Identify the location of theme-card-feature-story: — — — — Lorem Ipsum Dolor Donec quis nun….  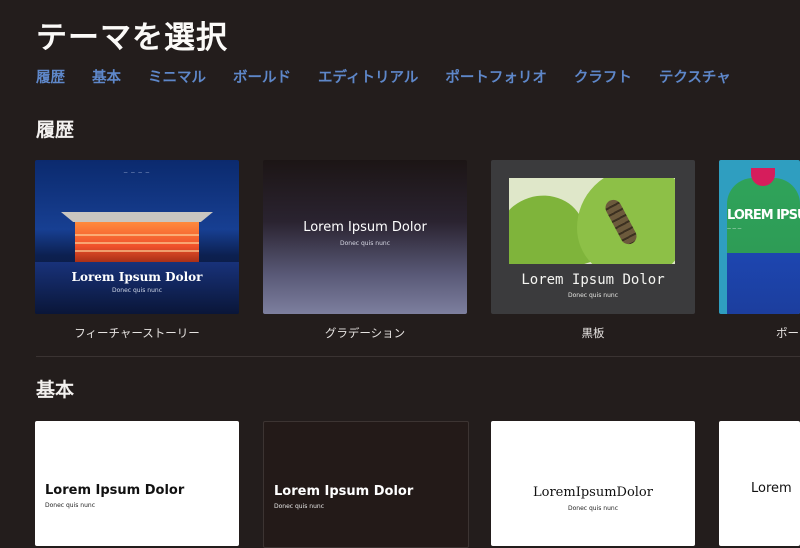
(137, 237).